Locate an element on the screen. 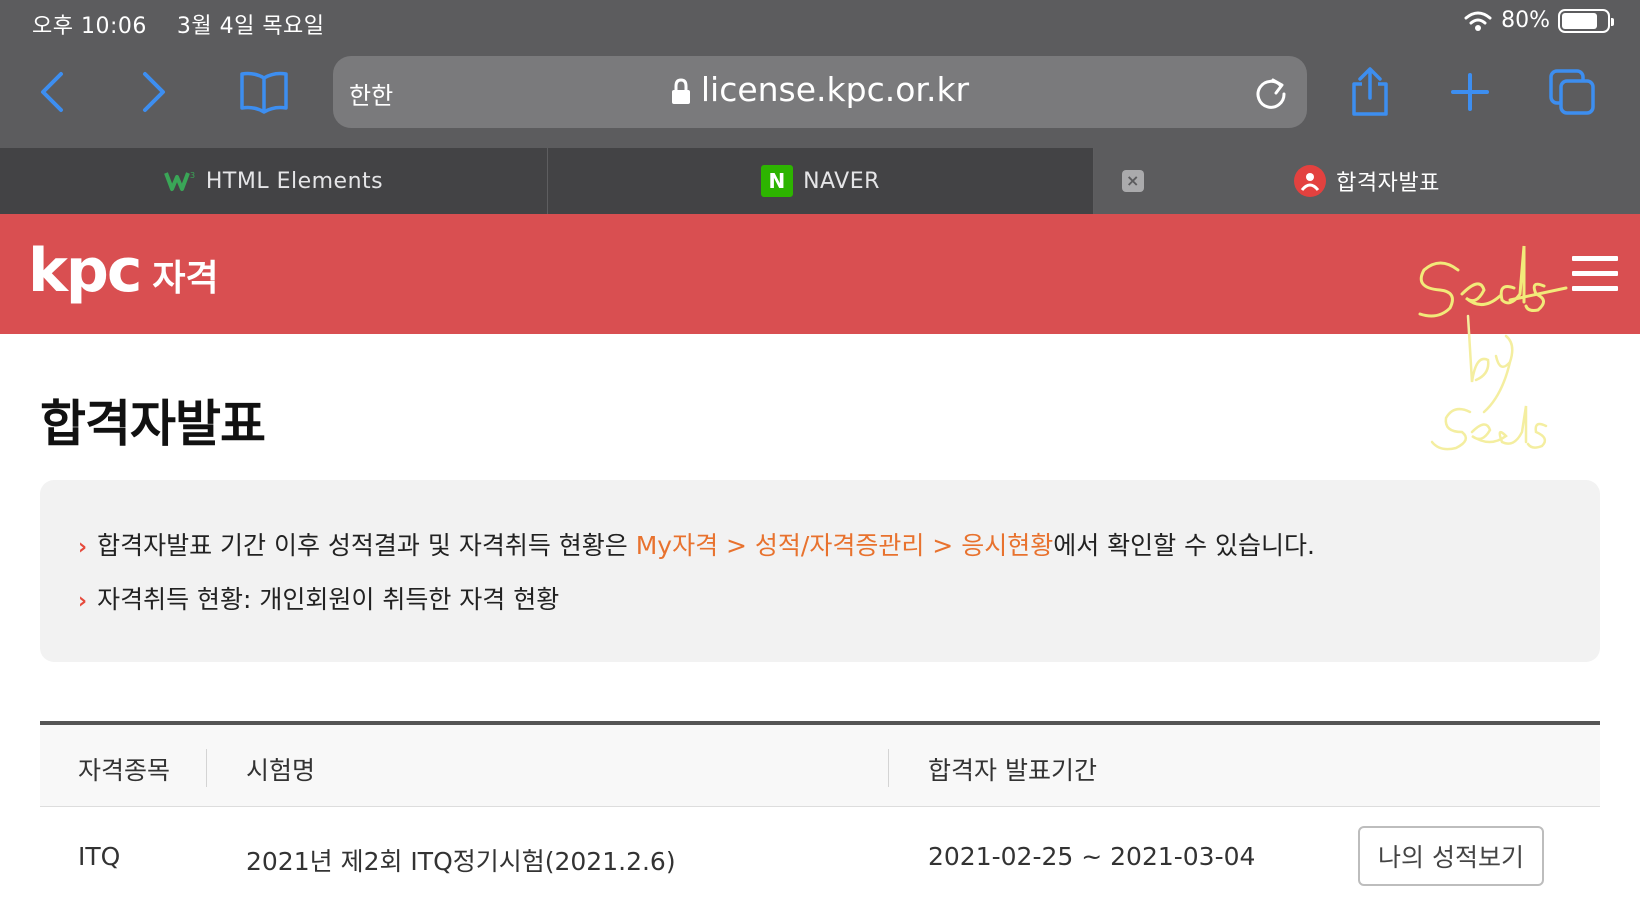  notice-text: 합격자발표 기간 이후 성적결과 및 자격취득 현황은 is located at coordinates (366, 545).